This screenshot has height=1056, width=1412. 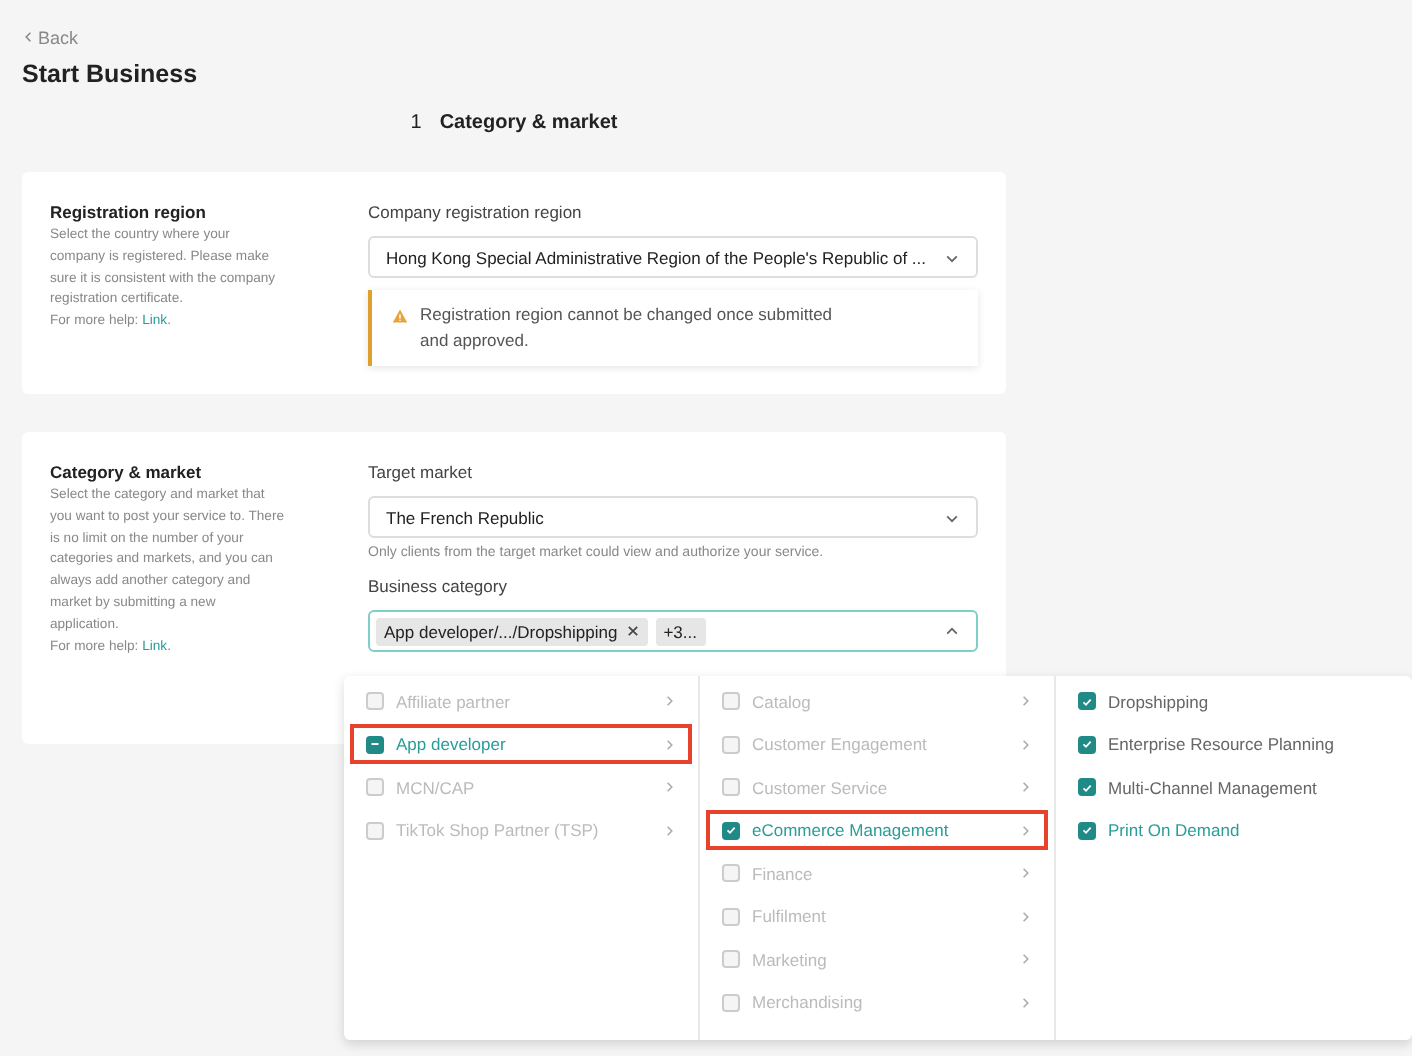 I want to click on menu-item-label: Print On Demand, so click(x=1175, y=830).